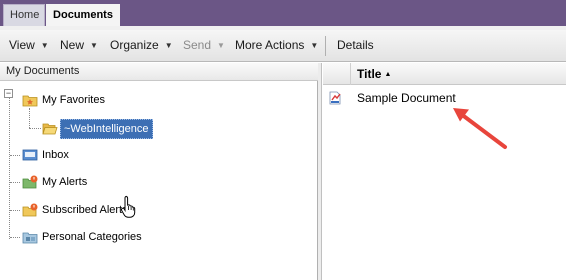  Describe the element at coordinates (85, 210) in the screenshot. I see `tree-item-label: Subscribed Alerts` at that location.